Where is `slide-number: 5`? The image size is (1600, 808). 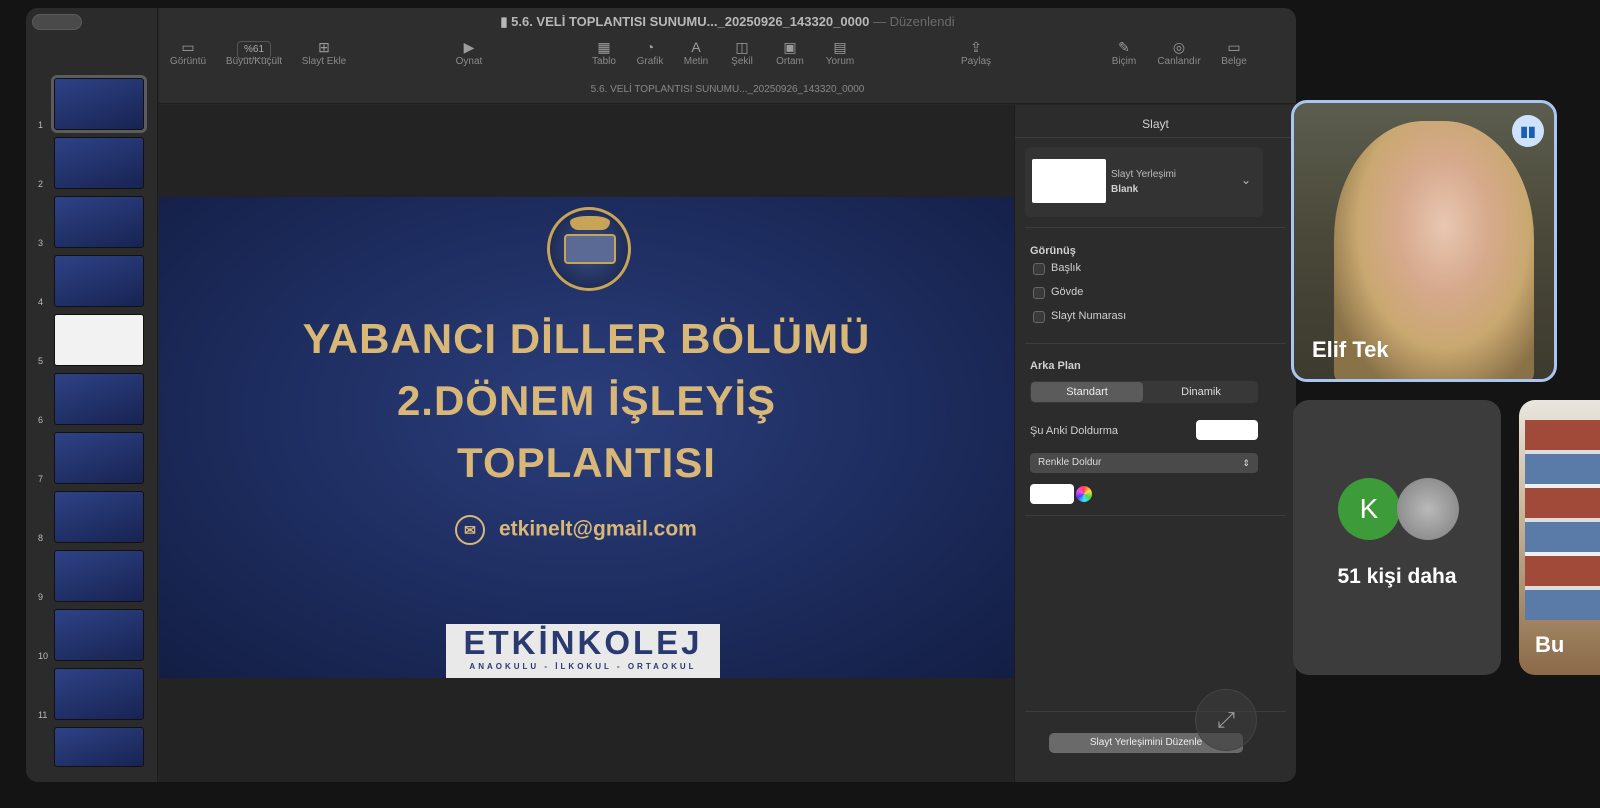
slide-number: 5 is located at coordinates (41, 361).